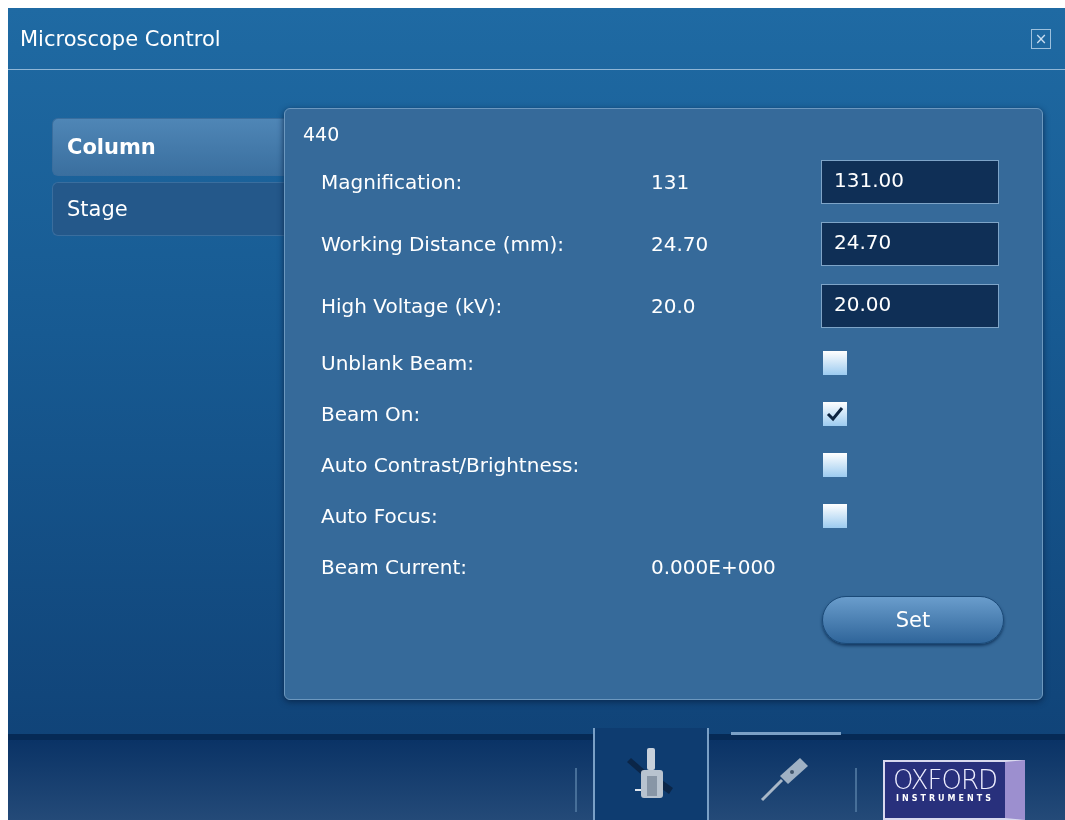  Describe the element at coordinates (412, 306) in the screenshot. I see `field-label: High Voltage (kV):` at that location.